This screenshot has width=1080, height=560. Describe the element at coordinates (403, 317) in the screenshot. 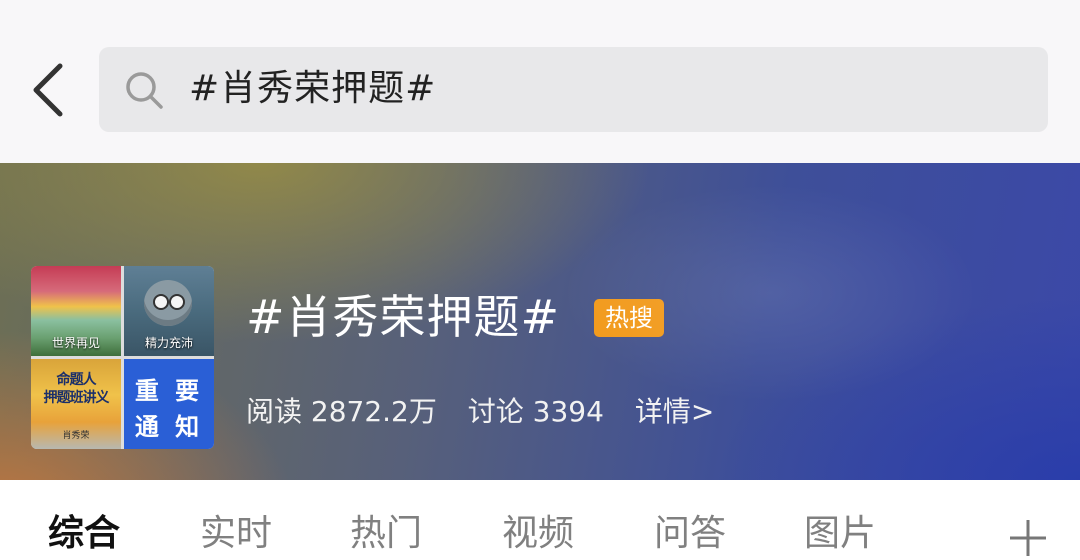

I see `topic-title: #肖秀荣押题#` at that location.